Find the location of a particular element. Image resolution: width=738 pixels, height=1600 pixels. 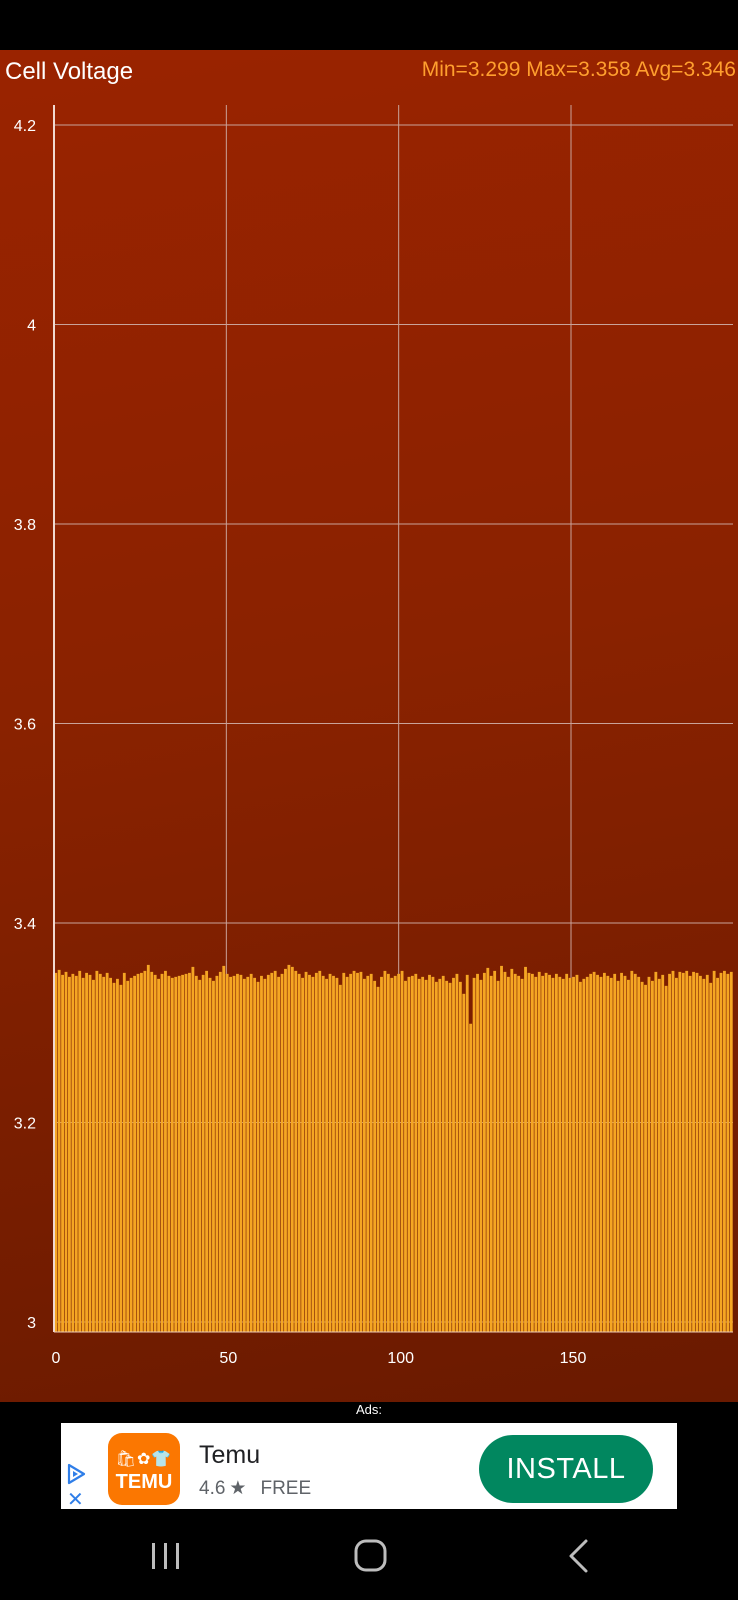

x-tick-label: 50 is located at coordinates (228, 1358).